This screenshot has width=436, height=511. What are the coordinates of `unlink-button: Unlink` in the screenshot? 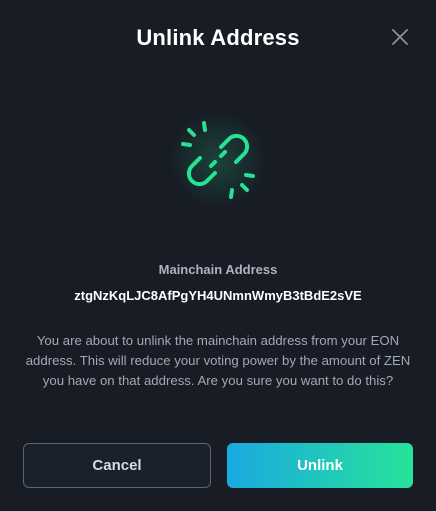 It's located at (320, 465).